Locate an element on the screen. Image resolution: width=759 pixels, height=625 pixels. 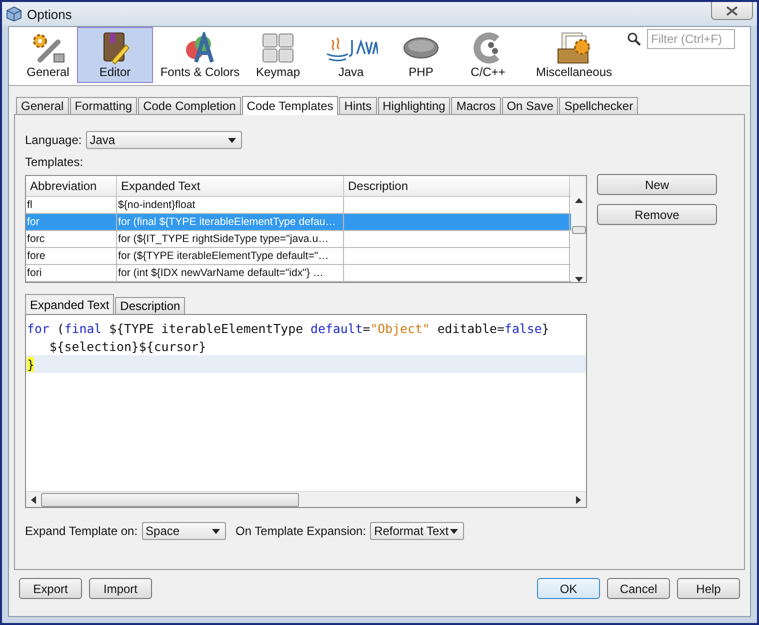
tab: Code Completion is located at coordinates (189, 105).